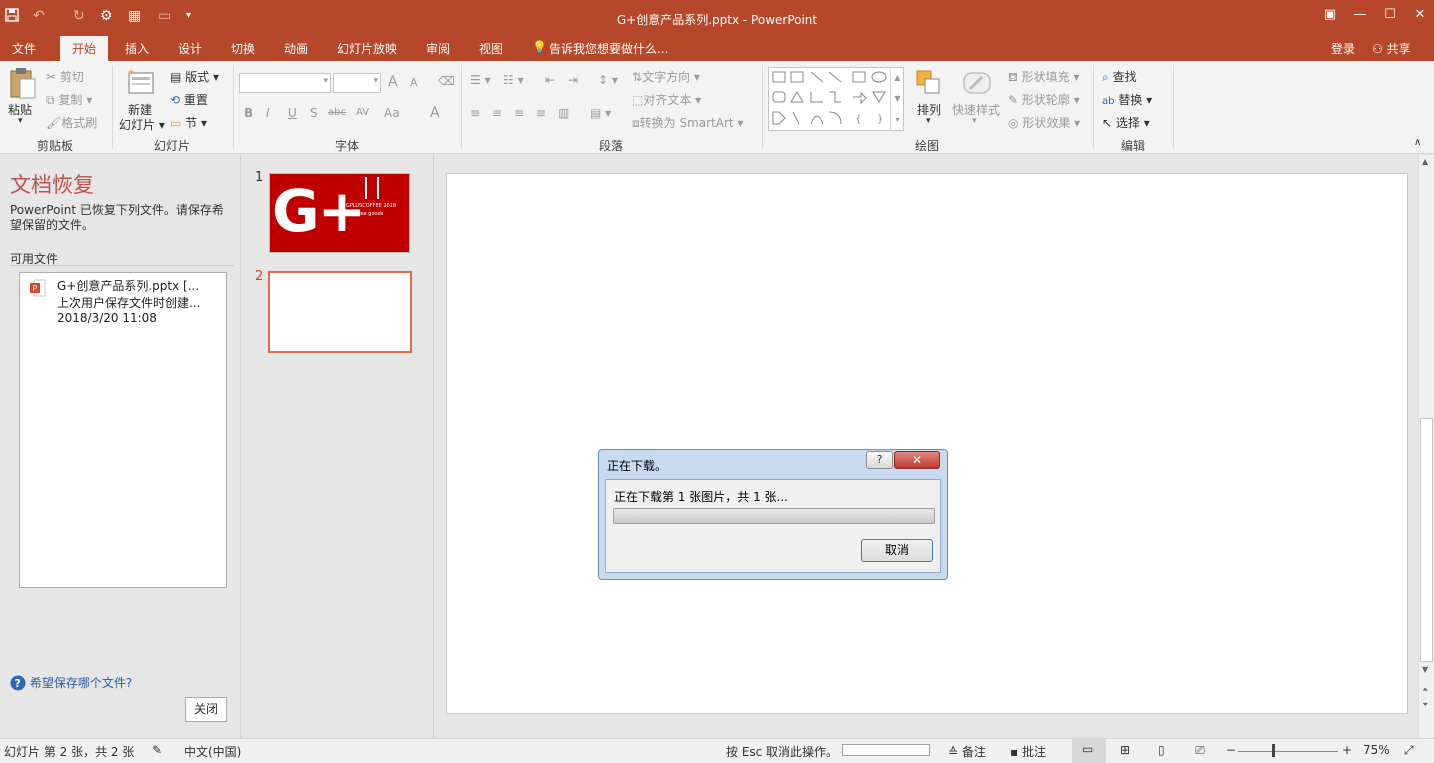 The image size is (1434, 763). I want to click on tab-file: 文件, so click(24, 48).